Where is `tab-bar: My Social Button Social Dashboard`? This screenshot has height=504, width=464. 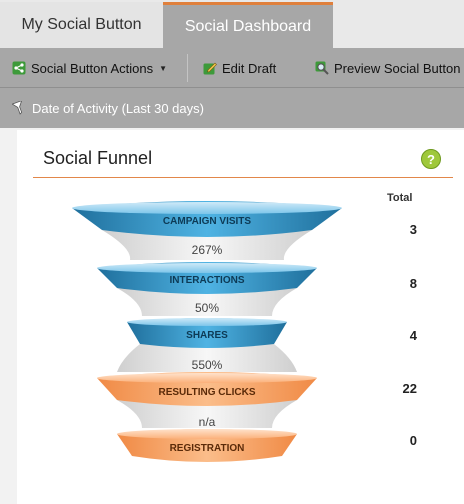
tab-bar: My Social Button Social Dashboard is located at coordinates (232, 24).